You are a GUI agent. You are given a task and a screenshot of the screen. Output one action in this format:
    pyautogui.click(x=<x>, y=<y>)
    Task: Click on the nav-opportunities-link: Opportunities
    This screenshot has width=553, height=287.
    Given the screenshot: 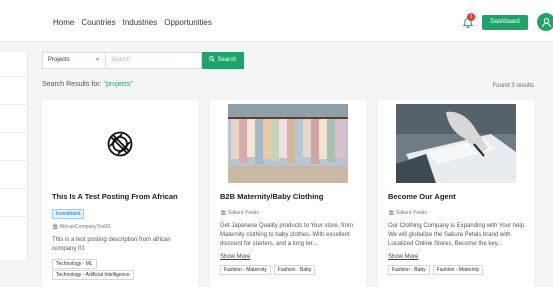 What is the action you would take?
    pyautogui.click(x=188, y=22)
    